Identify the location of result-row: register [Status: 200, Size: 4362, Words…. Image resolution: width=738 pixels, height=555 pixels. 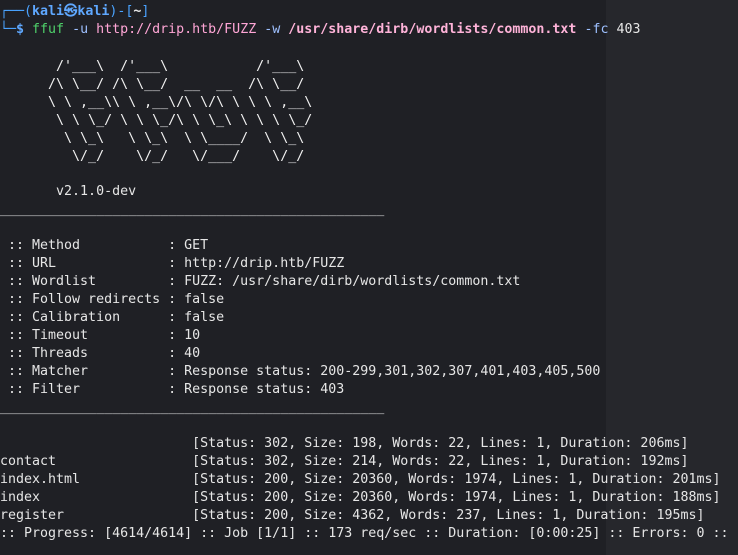
(352, 515).